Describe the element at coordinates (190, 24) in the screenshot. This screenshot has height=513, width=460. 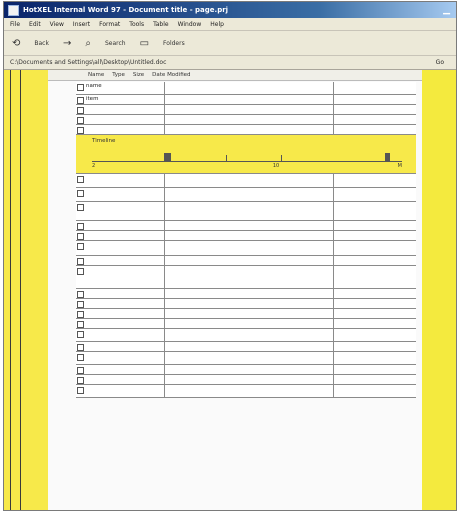
I see `menu-window: Window` at that location.